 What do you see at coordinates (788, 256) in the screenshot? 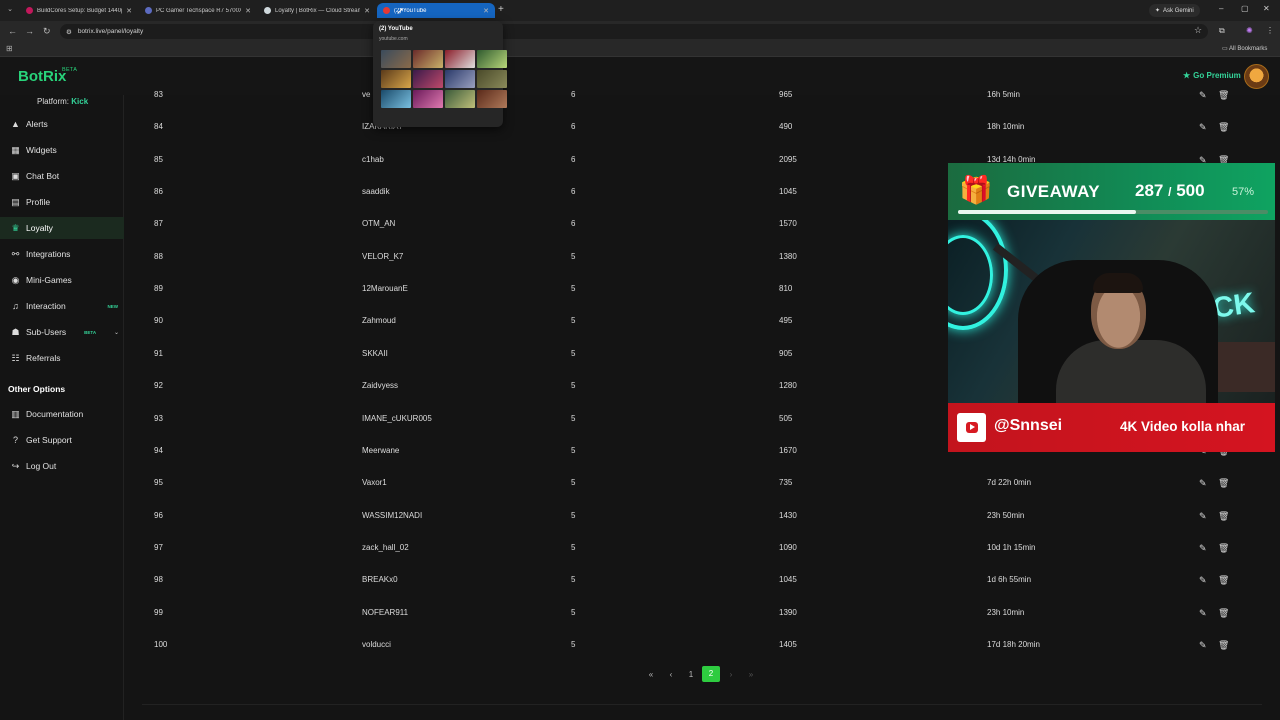
I see `points-cell: 1380` at bounding box center [788, 256].